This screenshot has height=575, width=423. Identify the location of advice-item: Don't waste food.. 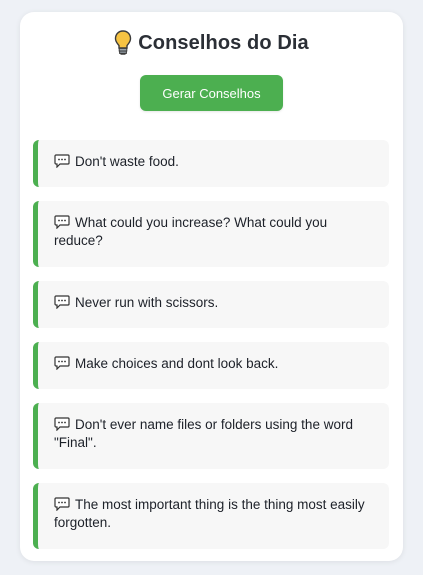
(211, 163).